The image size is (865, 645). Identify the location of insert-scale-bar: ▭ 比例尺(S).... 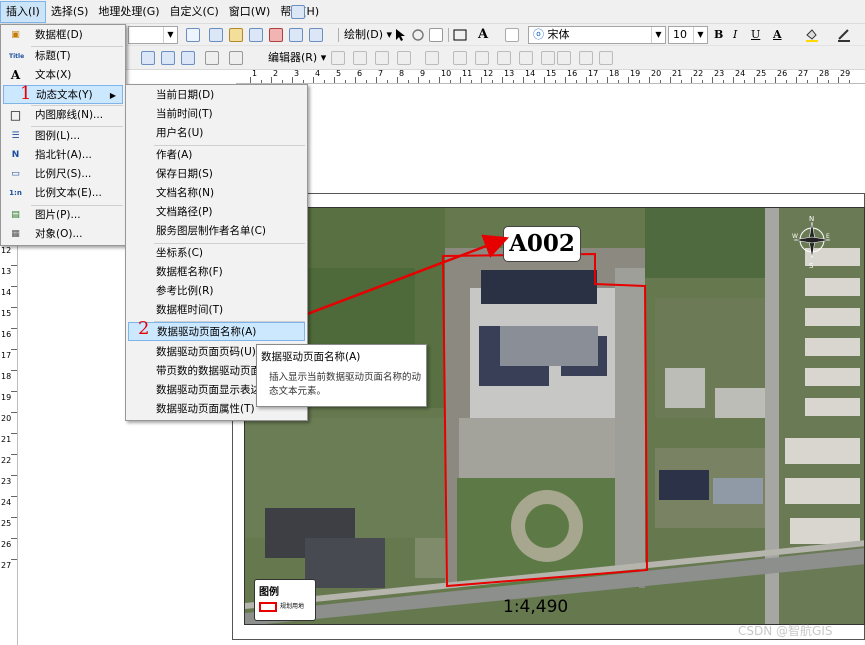
(63, 174).